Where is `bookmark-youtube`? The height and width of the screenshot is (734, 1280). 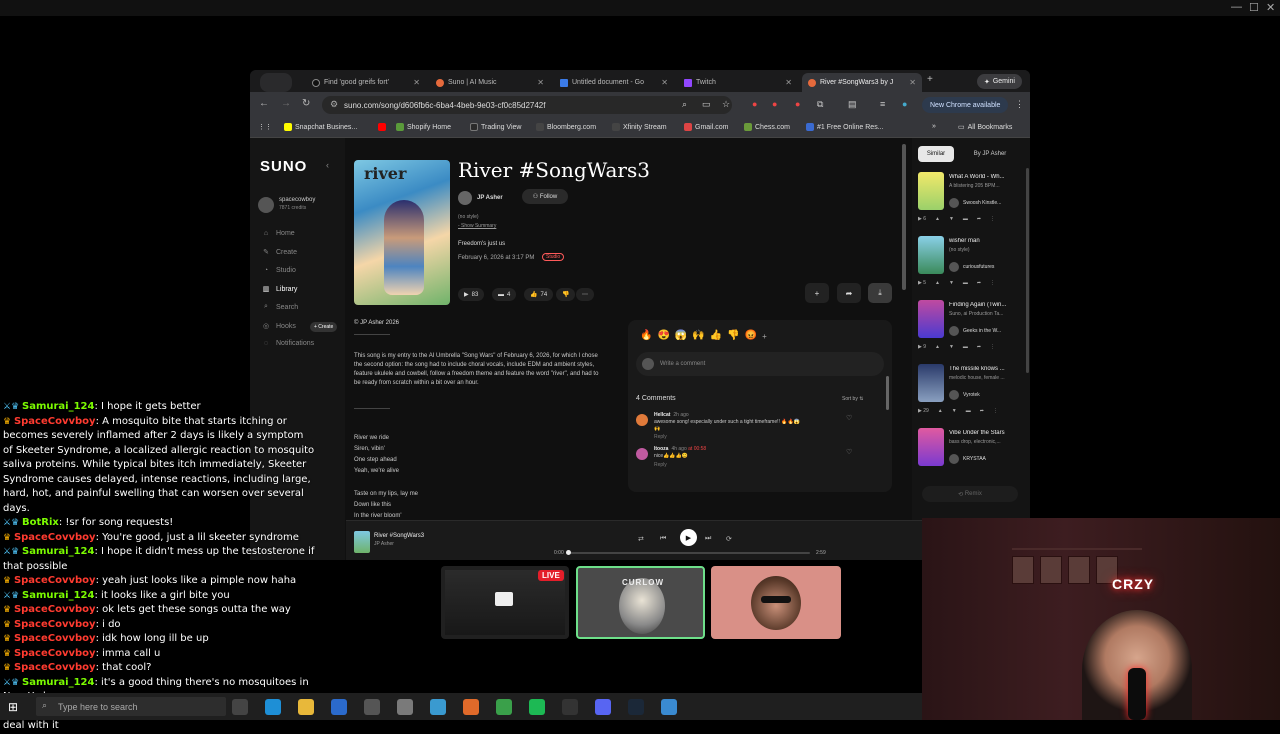 bookmark-youtube is located at coordinates (382, 127).